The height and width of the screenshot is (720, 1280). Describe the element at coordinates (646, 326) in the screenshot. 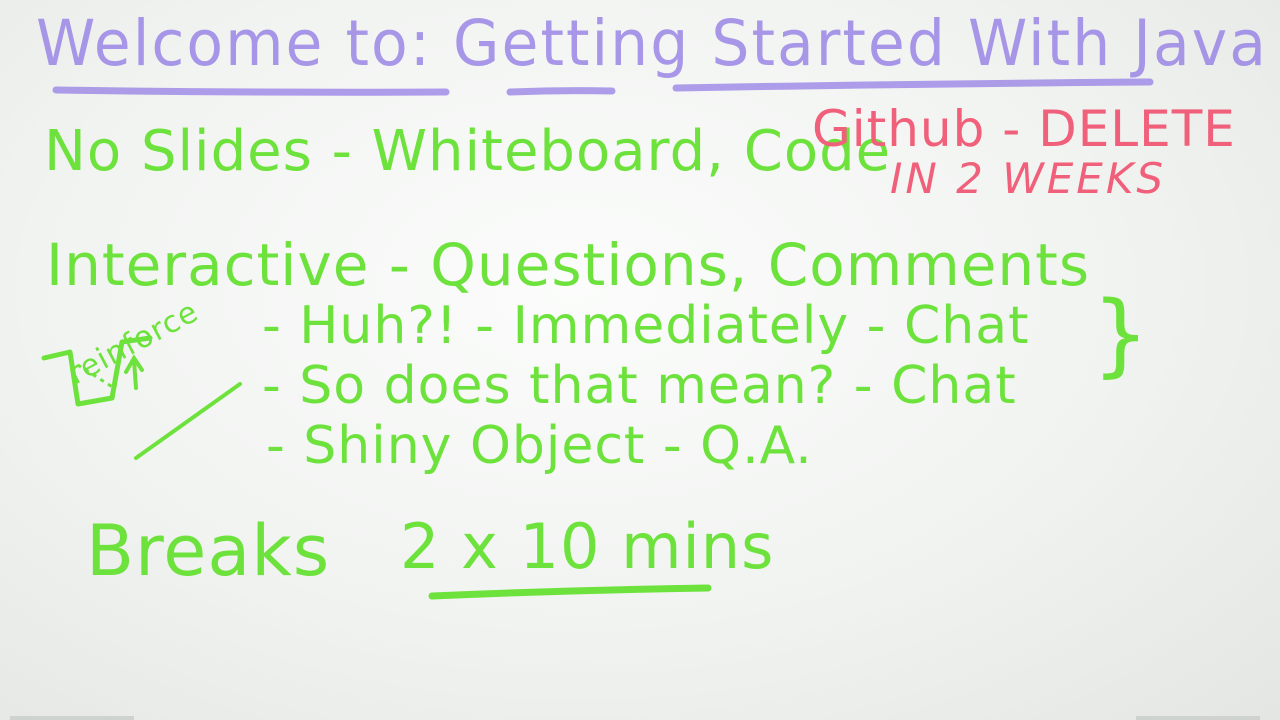

I see `list-item: - Huh?! - Immediately - Chat` at that location.